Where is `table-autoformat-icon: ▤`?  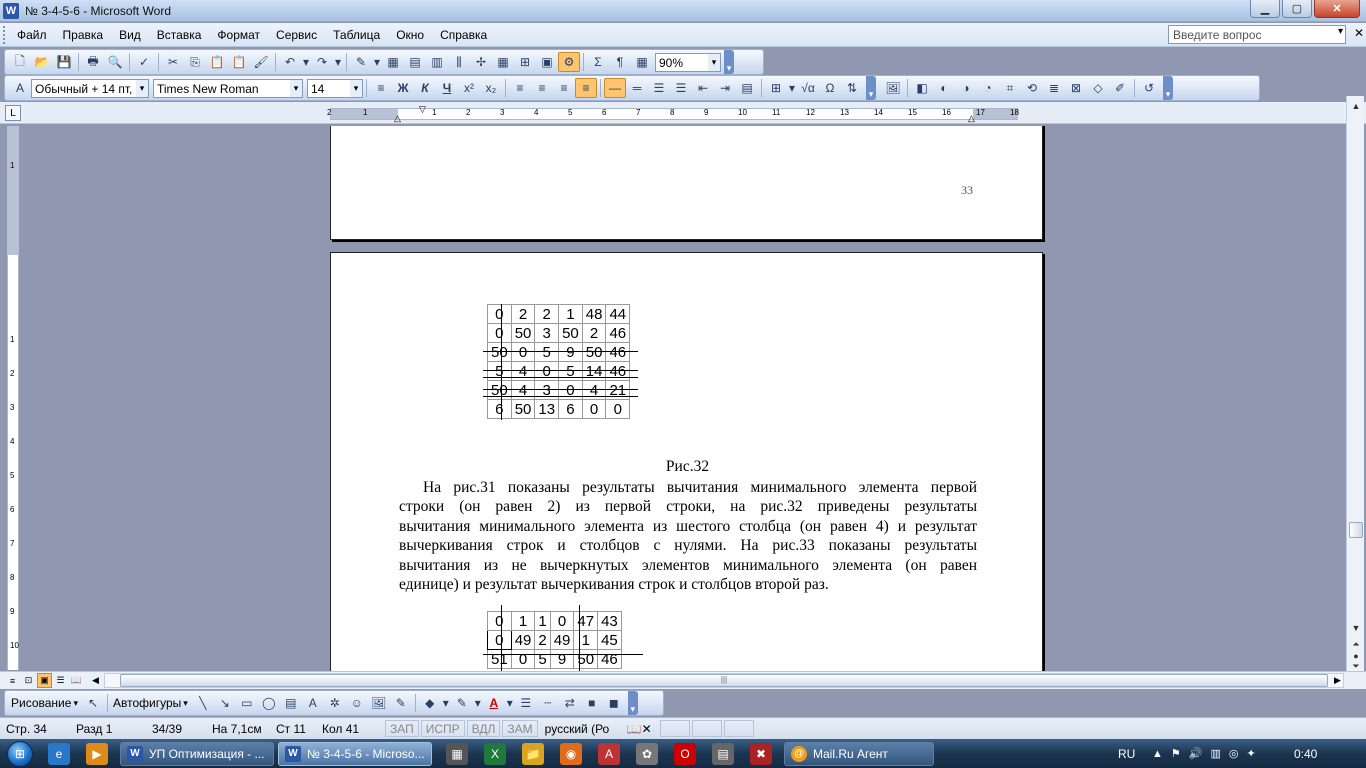 table-autoformat-icon: ▤ is located at coordinates (747, 88).